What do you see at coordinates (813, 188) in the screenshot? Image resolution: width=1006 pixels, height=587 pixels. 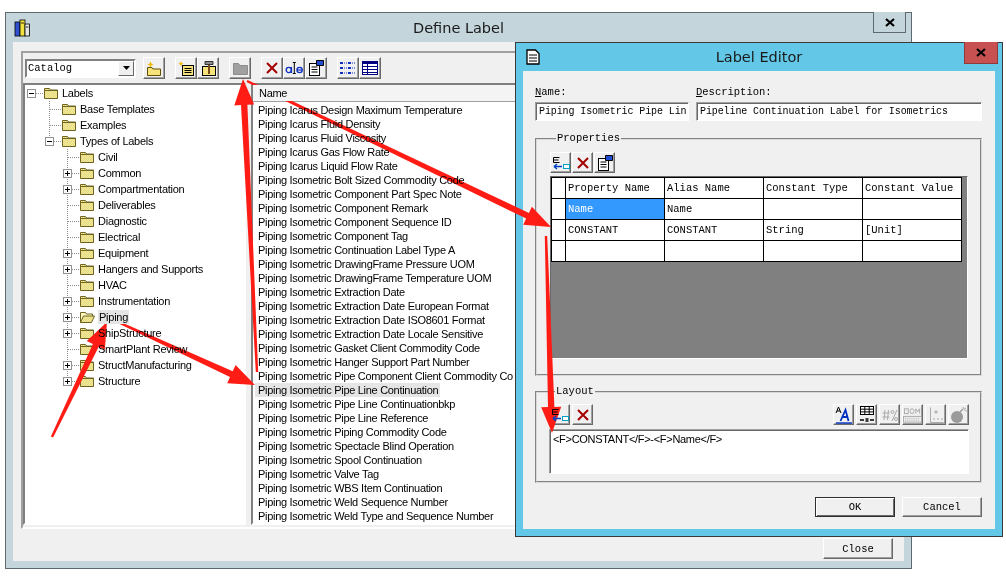 I see `column-header: Constant Type` at bounding box center [813, 188].